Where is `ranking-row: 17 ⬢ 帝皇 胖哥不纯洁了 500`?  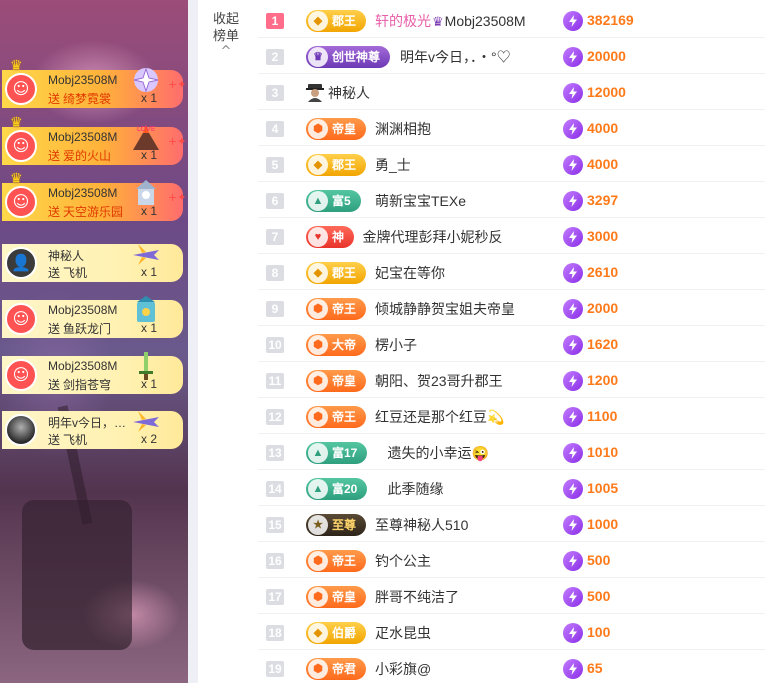 ranking-row: 17 ⬢ 帝皇 胖哥不纯洁了 500 is located at coordinates (511, 596).